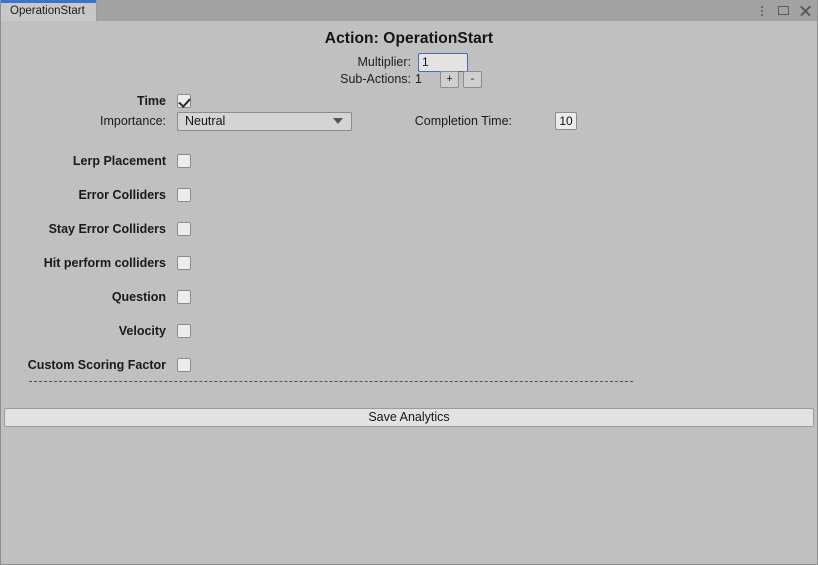  Describe the element at coordinates (472, 79) in the screenshot. I see `remove-subaction-button: -` at that location.